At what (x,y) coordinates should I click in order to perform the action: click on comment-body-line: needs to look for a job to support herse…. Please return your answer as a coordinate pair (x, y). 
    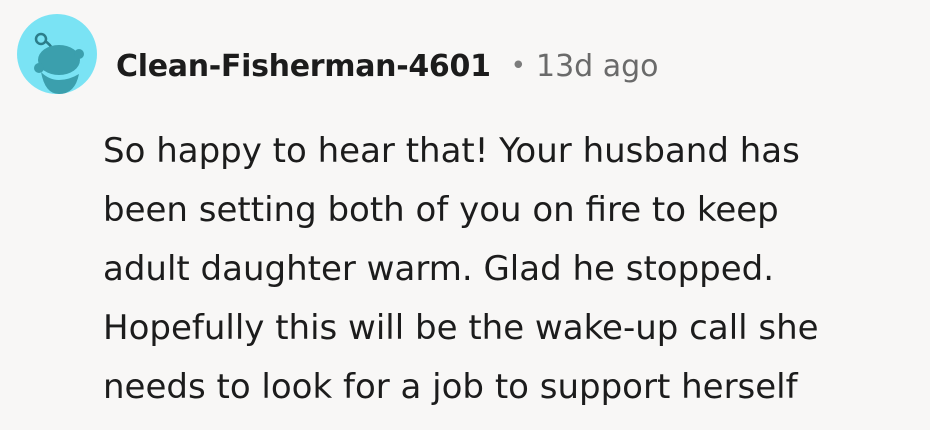
    Looking at the image, I should click on (450, 387).